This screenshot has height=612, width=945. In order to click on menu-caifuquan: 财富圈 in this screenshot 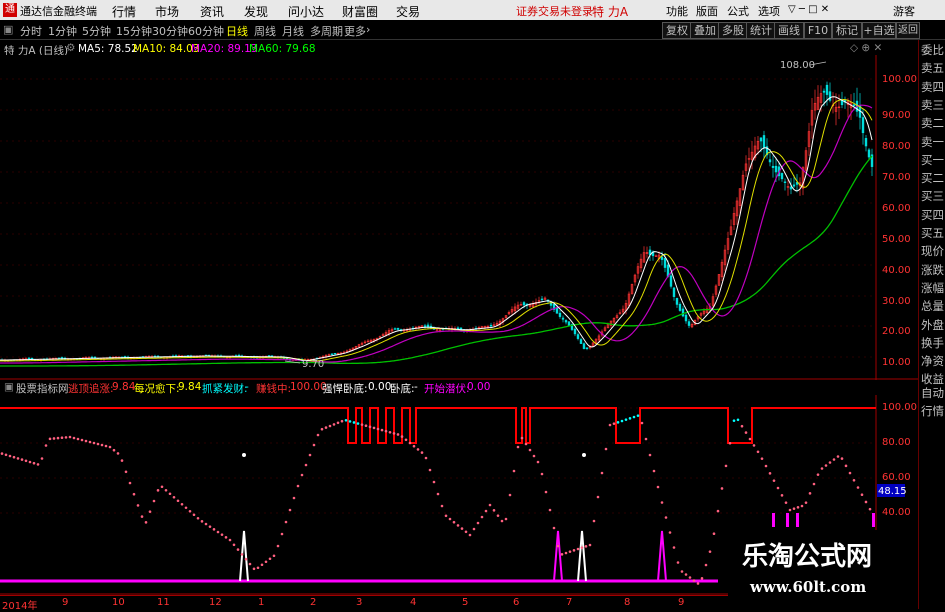, I will do `click(360, 11)`.